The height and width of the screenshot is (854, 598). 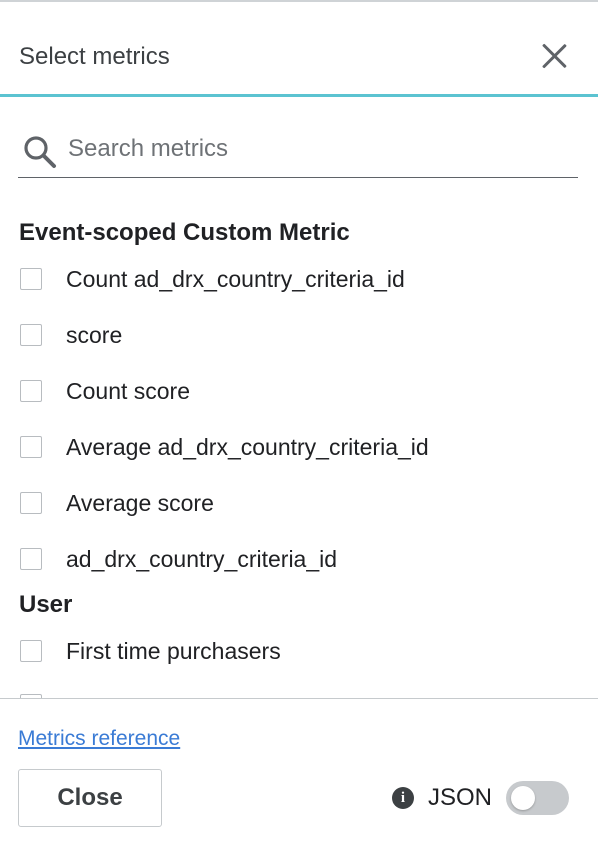 What do you see at coordinates (403, 798) in the screenshot?
I see `info-icon: i` at bounding box center [403, 798].